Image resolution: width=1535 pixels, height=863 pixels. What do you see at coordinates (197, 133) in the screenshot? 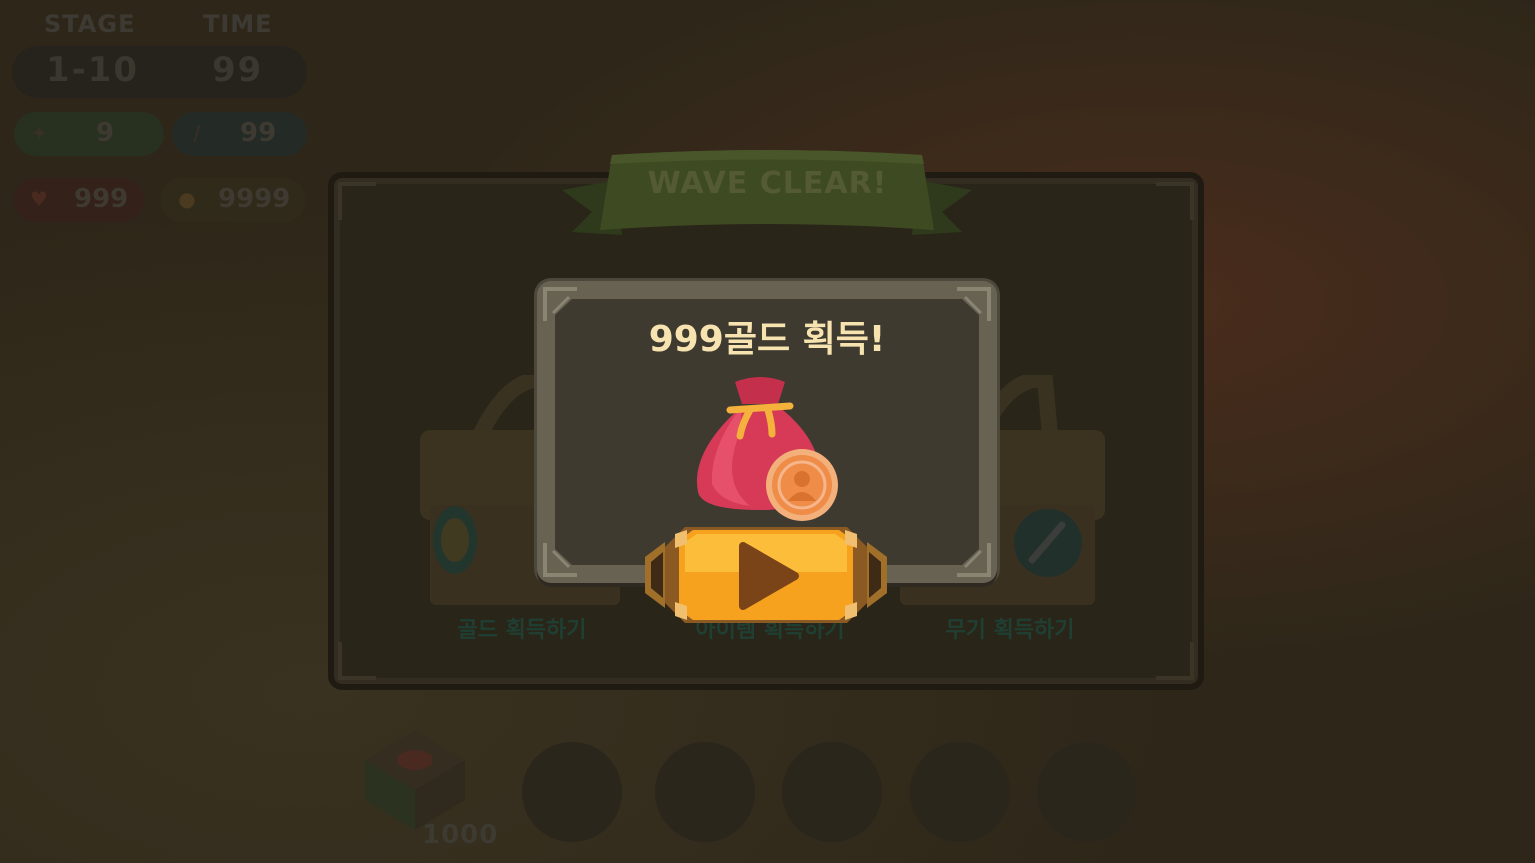
I see `sword-icon: /` at bounding box center [197, 133].